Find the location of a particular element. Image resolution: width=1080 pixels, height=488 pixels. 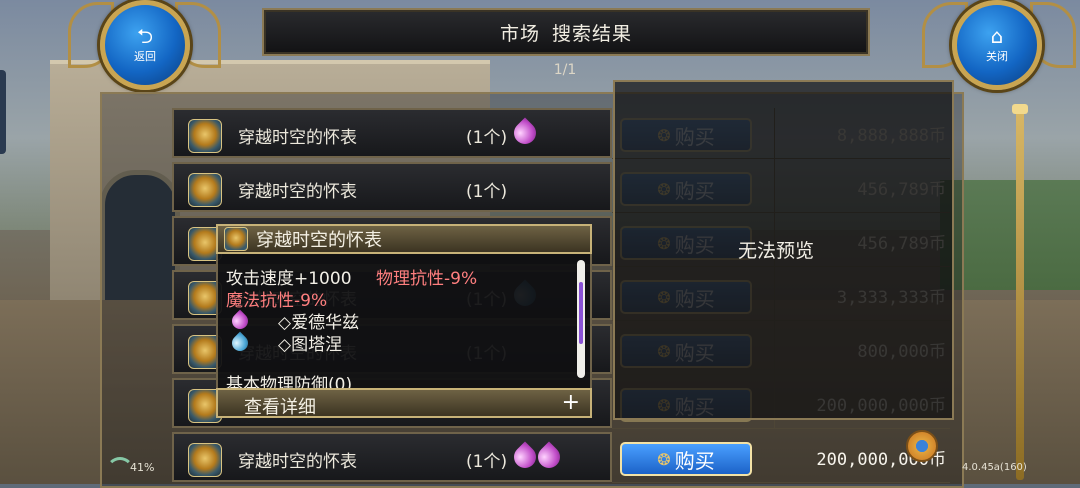

back-label: 返回 is located at coordinates (145, 56).